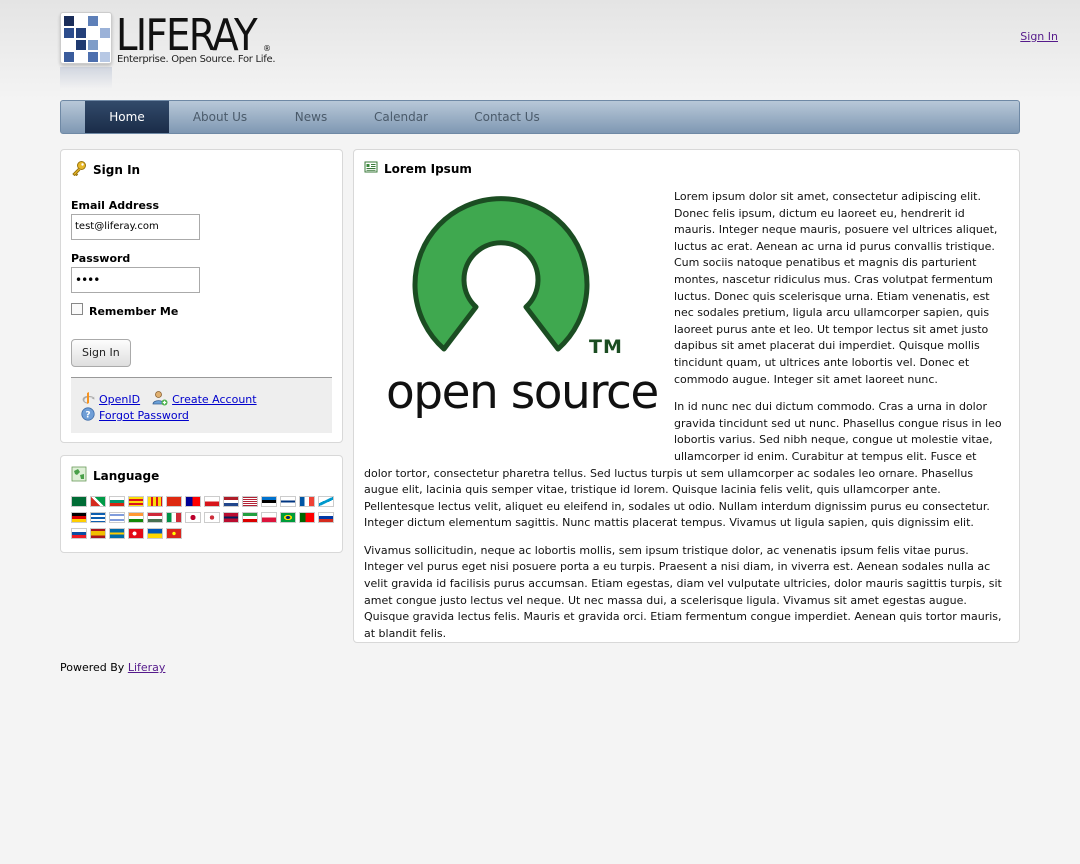  Describe the element at coordinates (92, 667) in the screenshot. I see `powered-by-text: Powered By` at that location.